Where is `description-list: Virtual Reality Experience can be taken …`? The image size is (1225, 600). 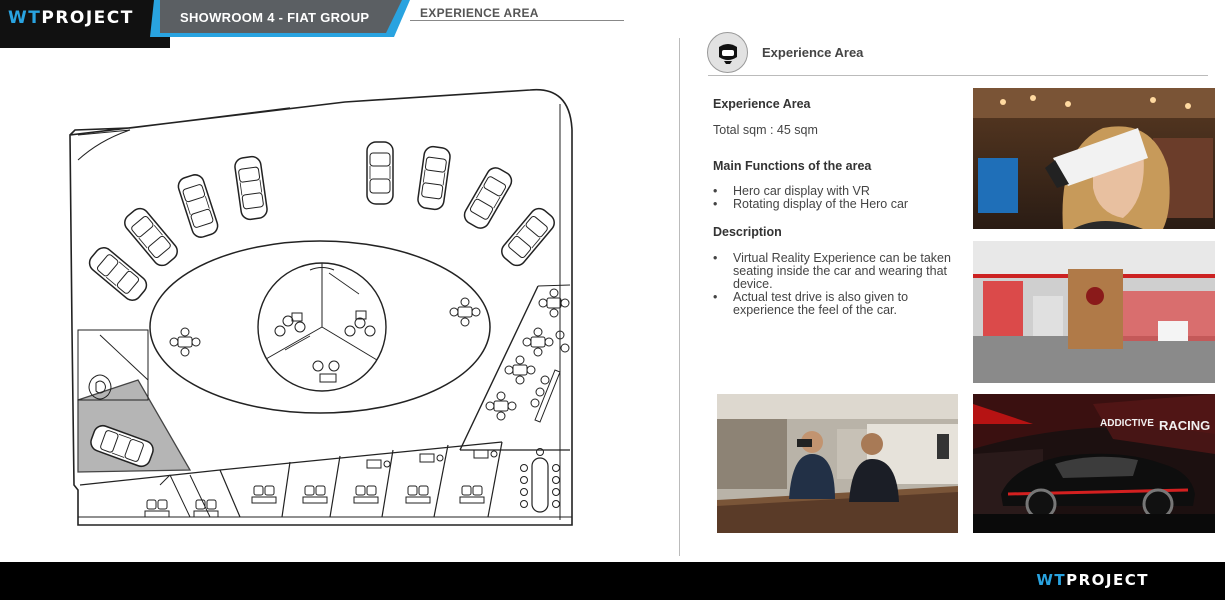 description-list: Virtual Reality Experience can be taken … is located at coordinates (840, 284).